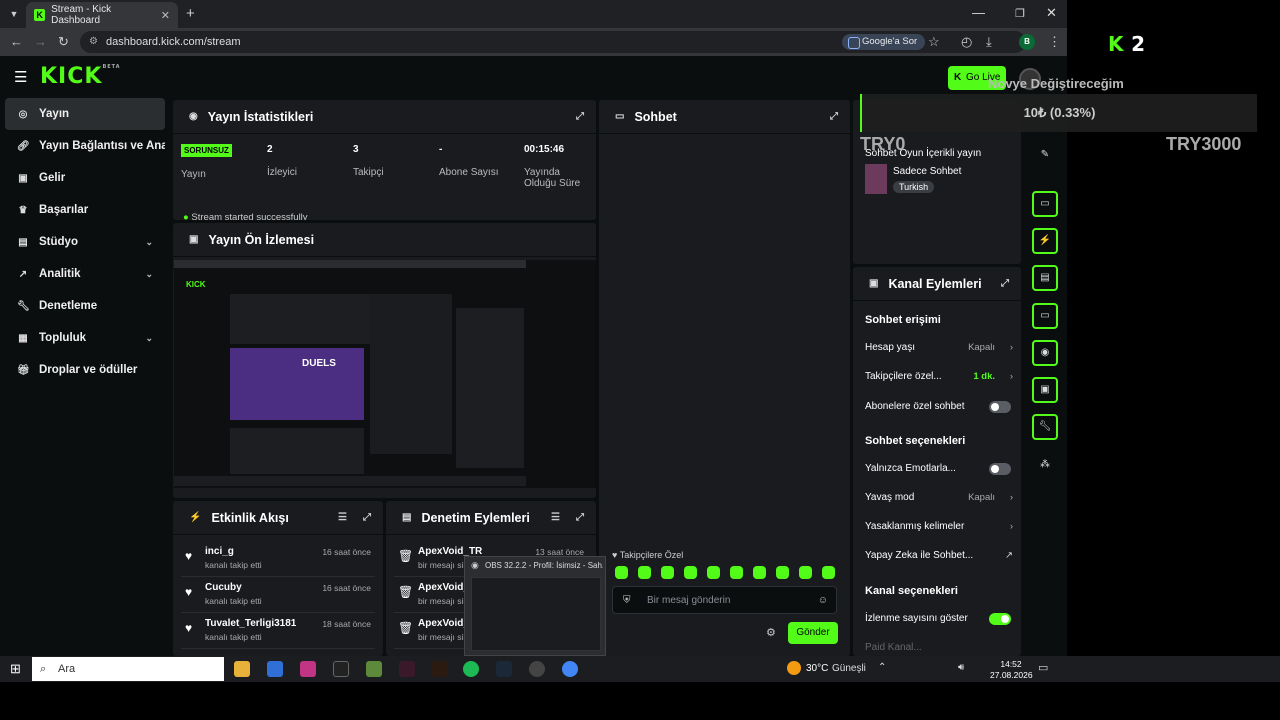 This screenshot has height=720, width=1280. What do you see at coordinates (1045, 390) in the screenshot?
I see `quick-action-store-icon: ▣` at bounding box center [1045, 390].